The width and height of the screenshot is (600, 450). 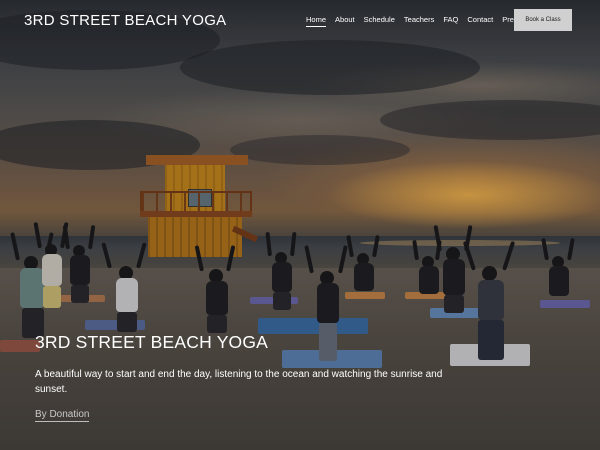 What do you see at coordinates (125, 20) in the screenshot?
I see `site-logo: 3RD STREET BEACH YOGA` at bounding box center [125, 20].